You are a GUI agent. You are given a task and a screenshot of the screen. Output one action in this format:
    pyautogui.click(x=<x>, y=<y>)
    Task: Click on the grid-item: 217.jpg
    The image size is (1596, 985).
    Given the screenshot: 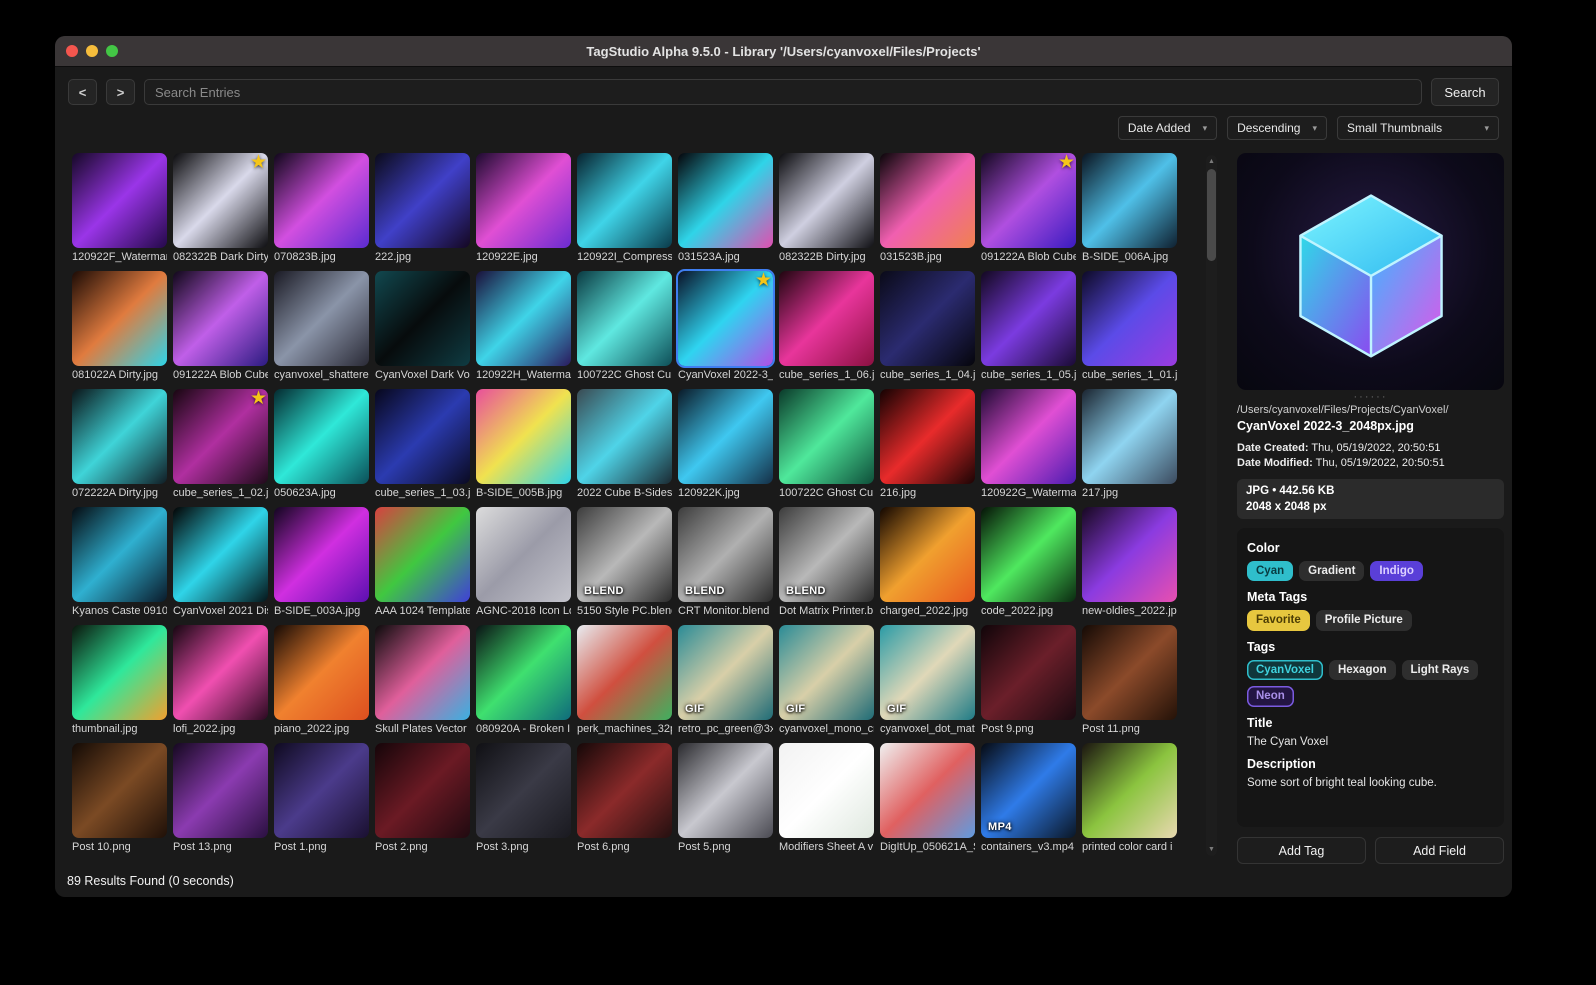 What is the action you would take?
    pyautogui.click(x=1129, y=445)
    